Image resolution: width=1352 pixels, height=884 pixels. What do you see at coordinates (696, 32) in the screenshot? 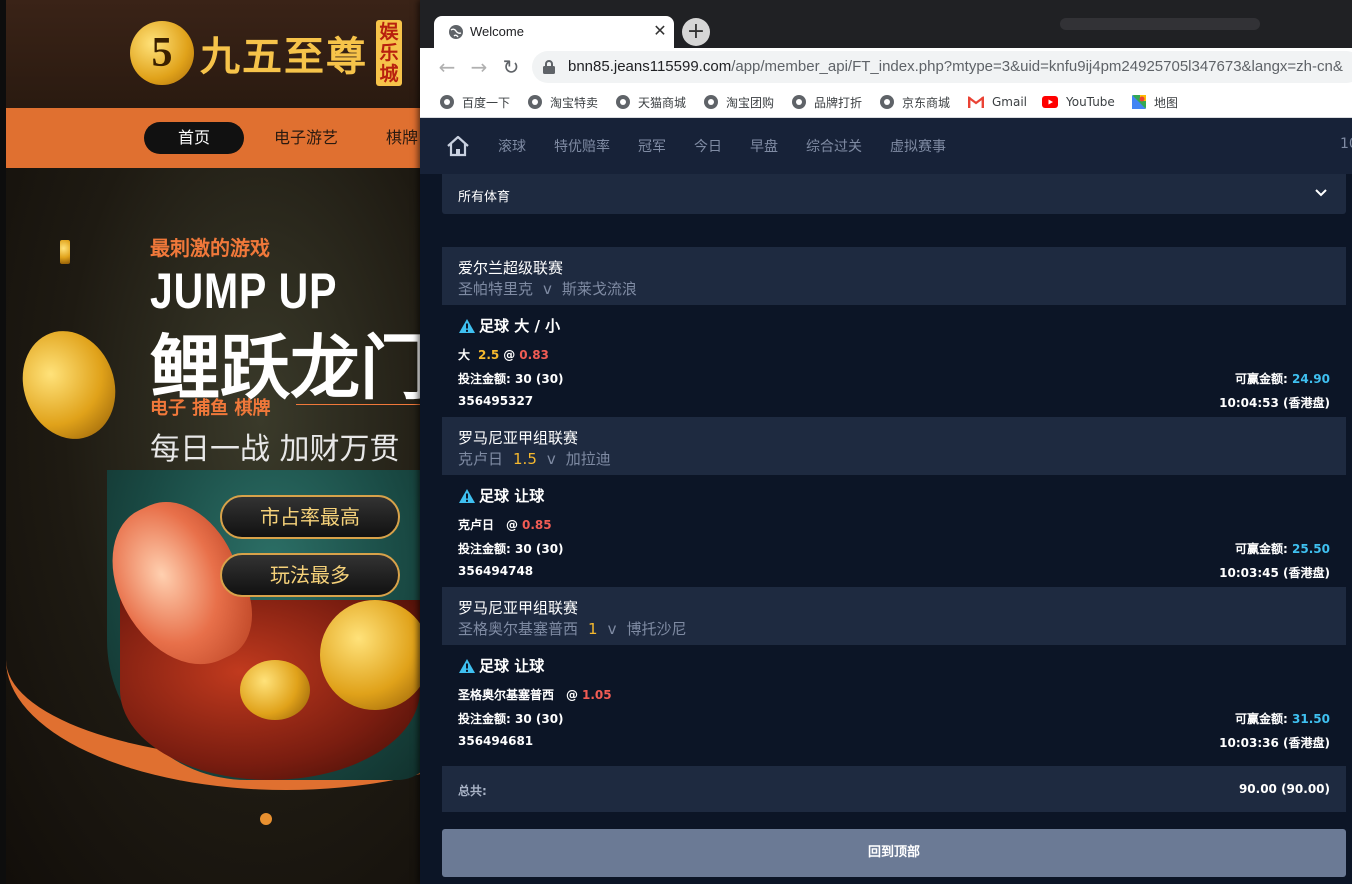
I see `new-tab-button: +` at bounding box center [696, 32].